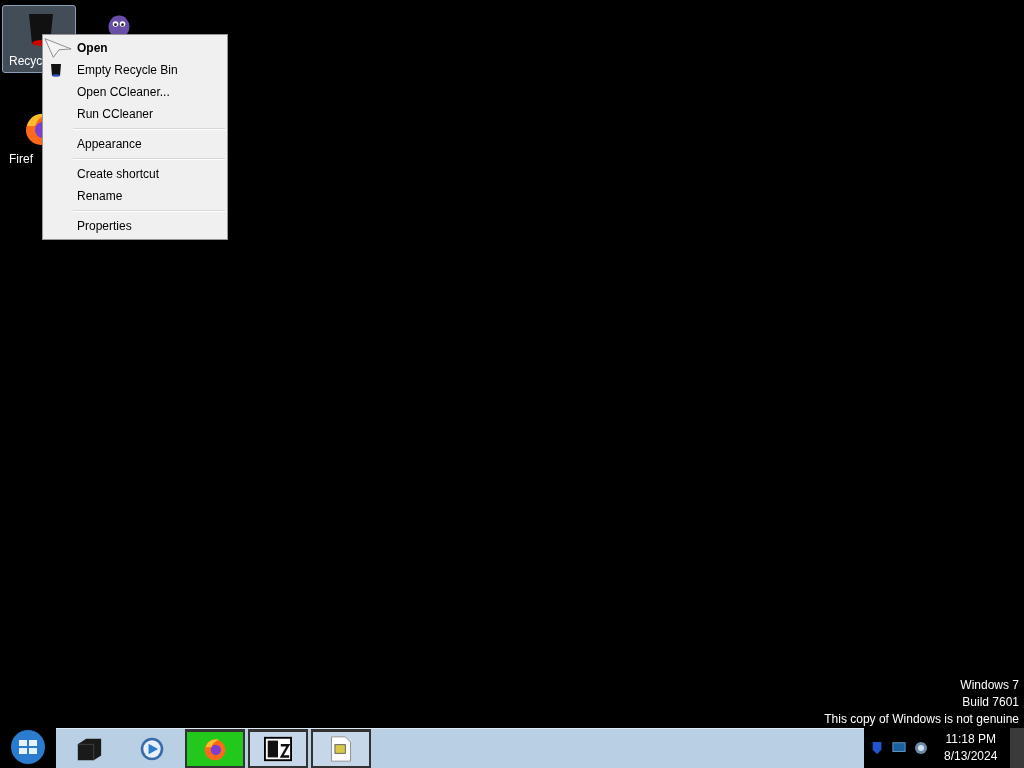 The image size is (1024, 768). I want to click on clock-time: 11:18 PM, so click(970, 739).